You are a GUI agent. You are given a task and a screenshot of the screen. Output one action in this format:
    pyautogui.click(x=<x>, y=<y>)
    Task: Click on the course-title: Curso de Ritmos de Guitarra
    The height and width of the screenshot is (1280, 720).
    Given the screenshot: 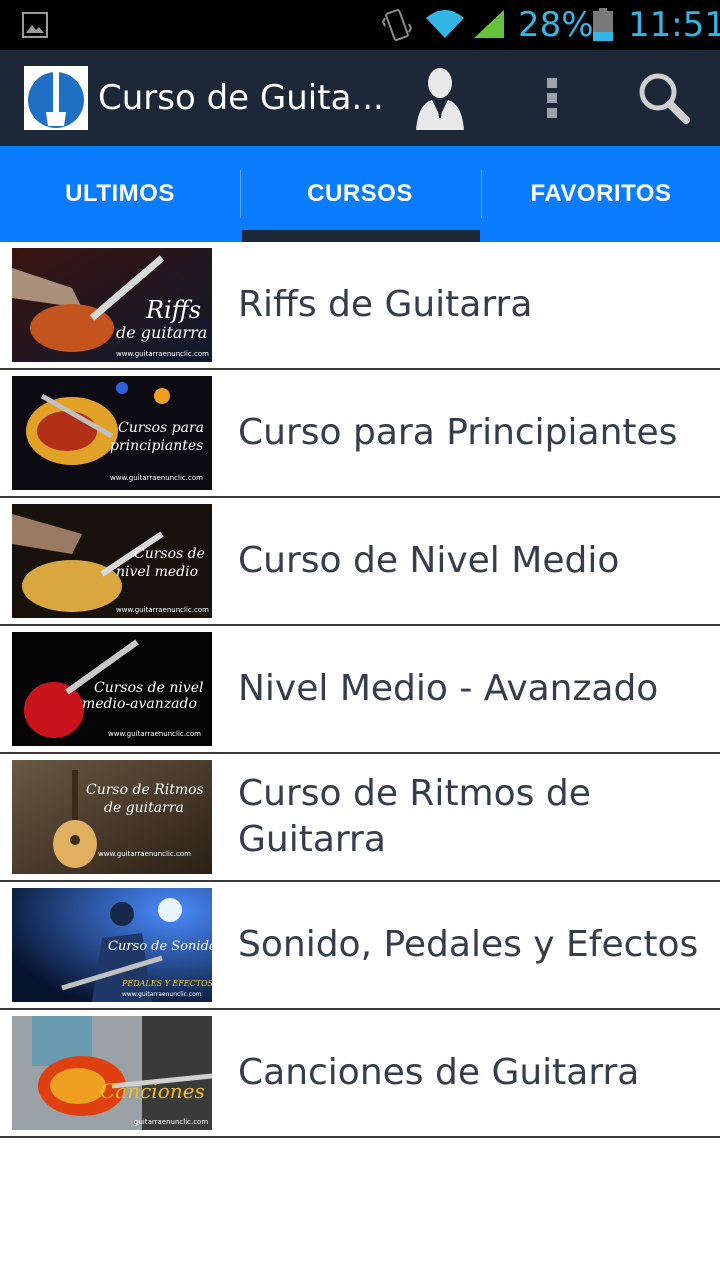 What is the action you would take?
    pyautogui.click(x=414, y=816)
    